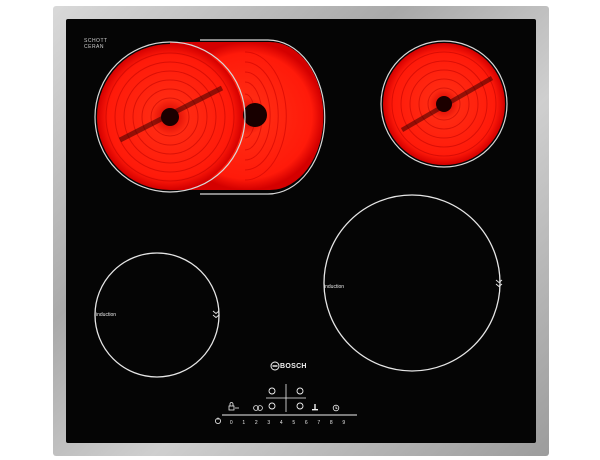 Image resolution: width=600 pixels, height=460 pixels. I want to click on induction-label-left: induction, so click(106, 315).